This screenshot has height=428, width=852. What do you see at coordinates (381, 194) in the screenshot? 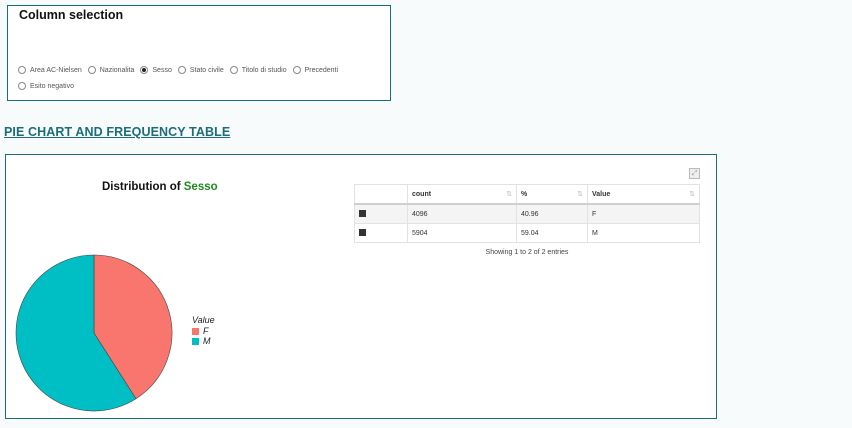
I see `column-header-color` at bounding box center [381, 194].